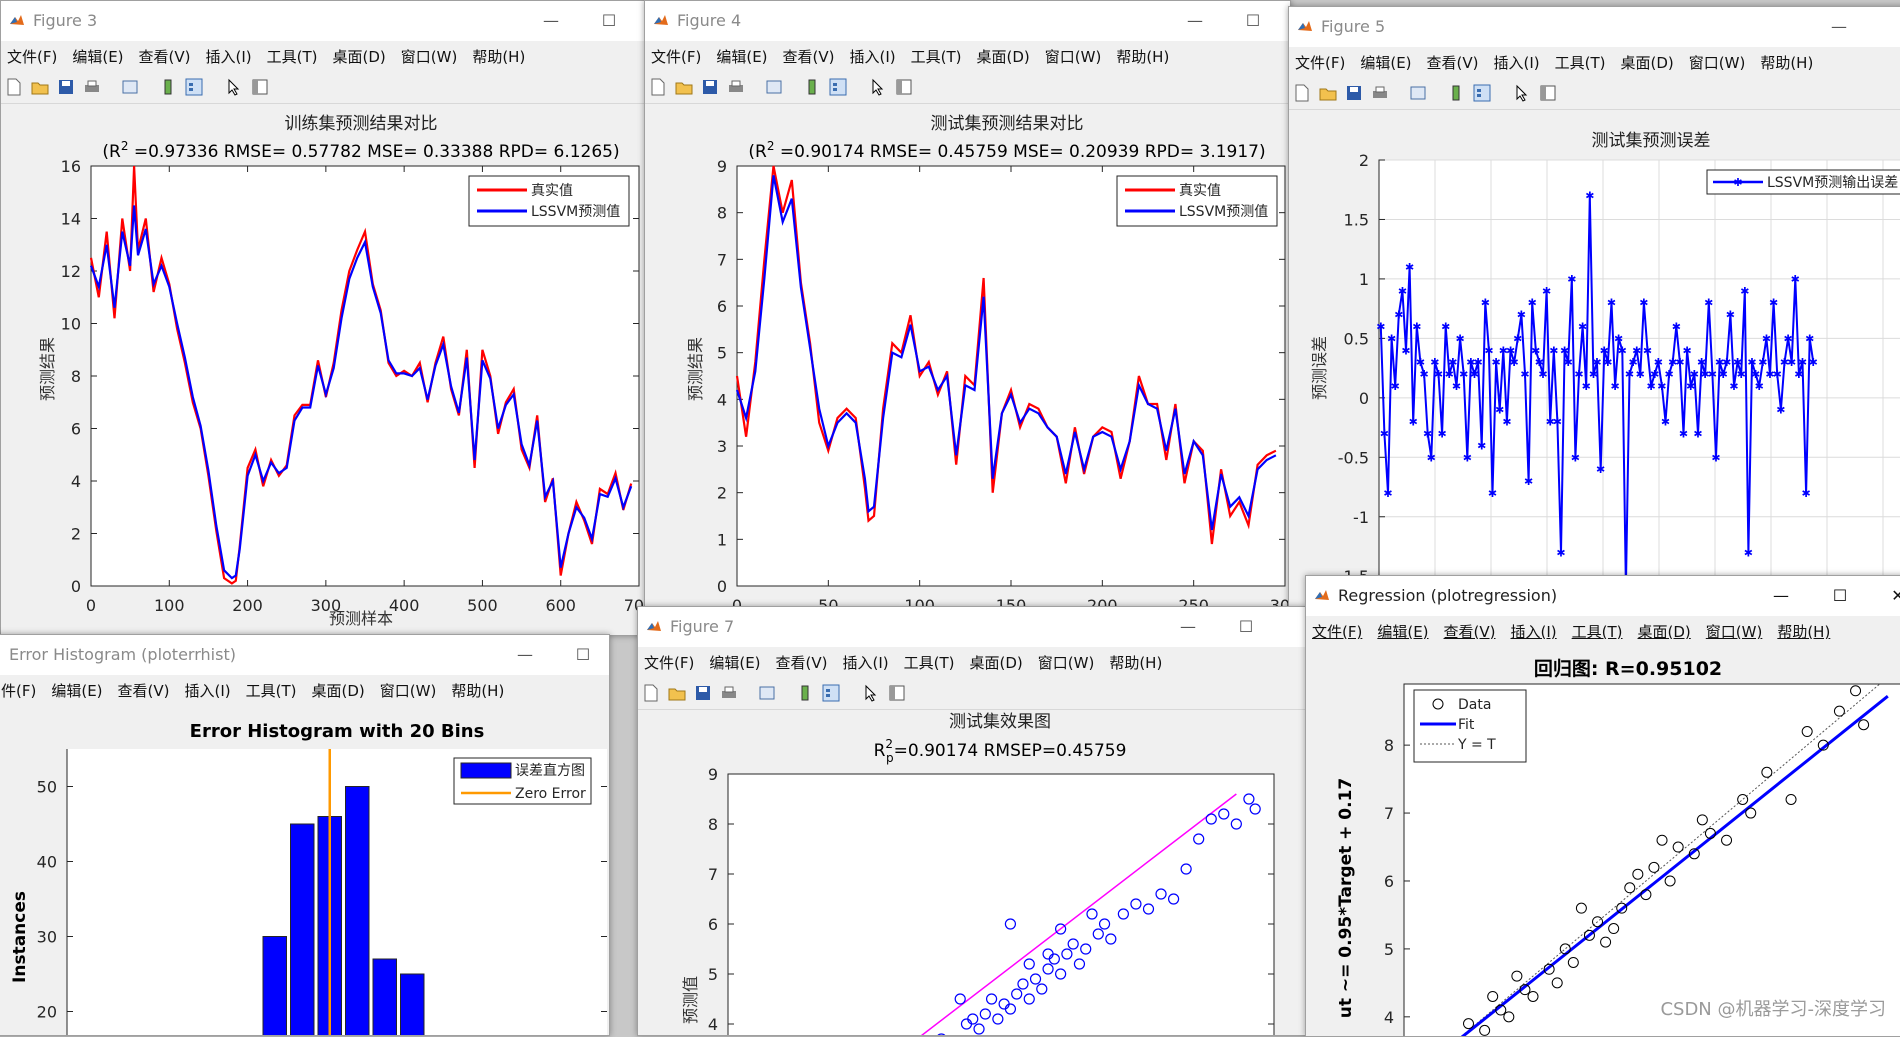  What do you see at coordinates (1603, 596) in the screenshot?
I see `regression-titlebar: Regression (plotregression) — ☐ ✕` at bounding box center [1603, 596].